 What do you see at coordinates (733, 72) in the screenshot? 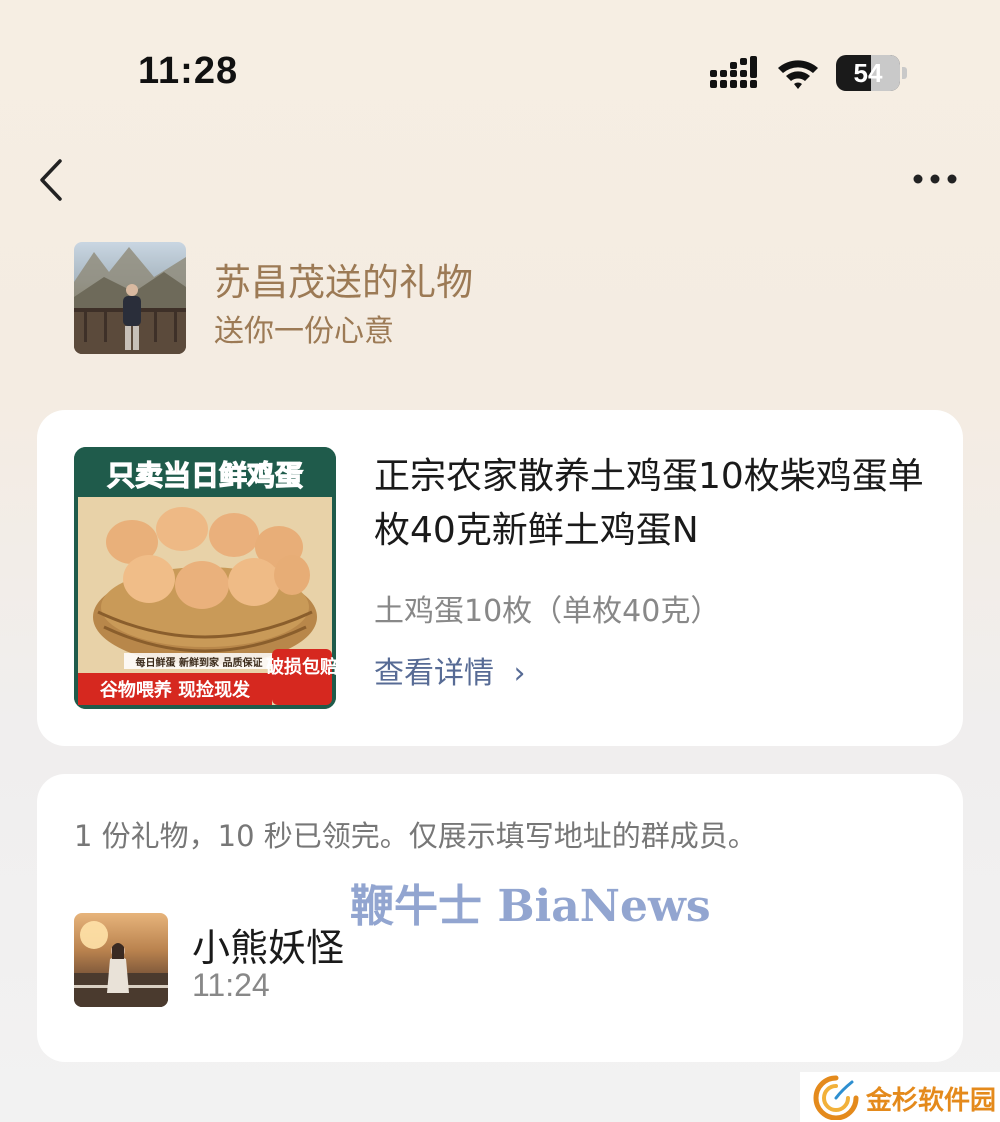
I see `cellular-signal-icon` at bounding box center [733, 72].